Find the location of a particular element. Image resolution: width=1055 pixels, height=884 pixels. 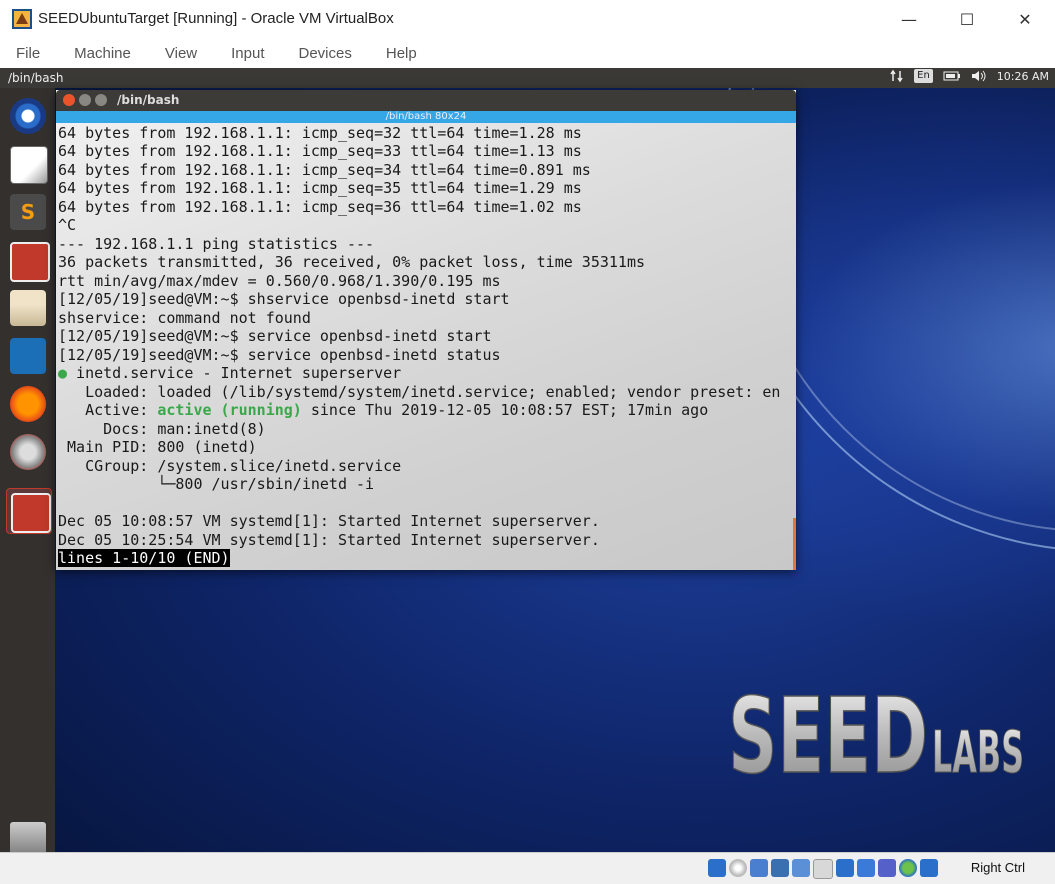

clock: 10:26 AM is located at coordinates (1023, 76).